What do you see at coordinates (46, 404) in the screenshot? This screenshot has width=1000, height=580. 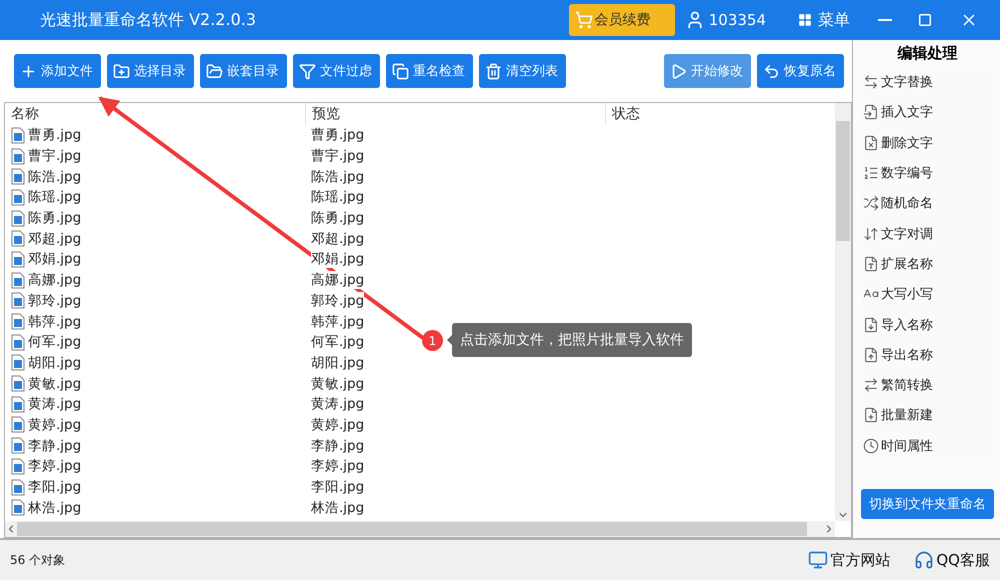 I see `file-name-cell: 黄涛.jpg` at bounding box center [46, 404].